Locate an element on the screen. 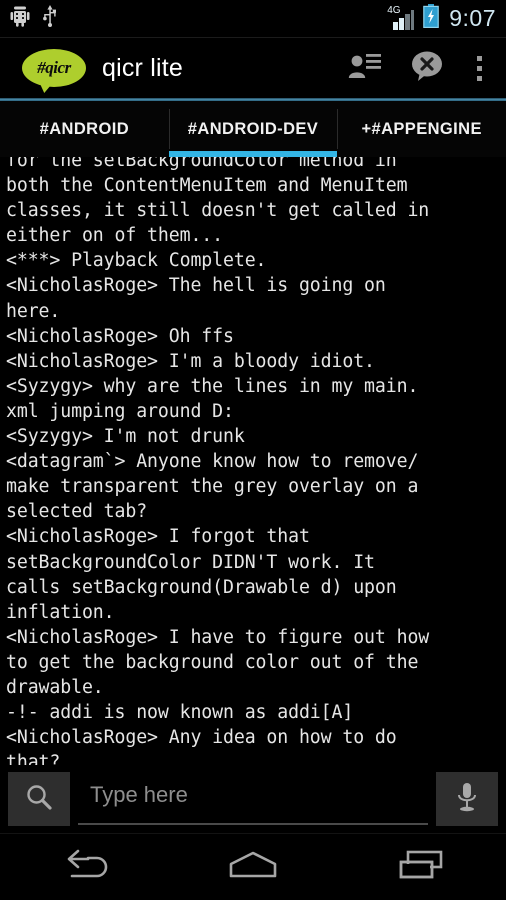 This screenshot has width=506, height=900. back-button is located at coordinates (84, 867).